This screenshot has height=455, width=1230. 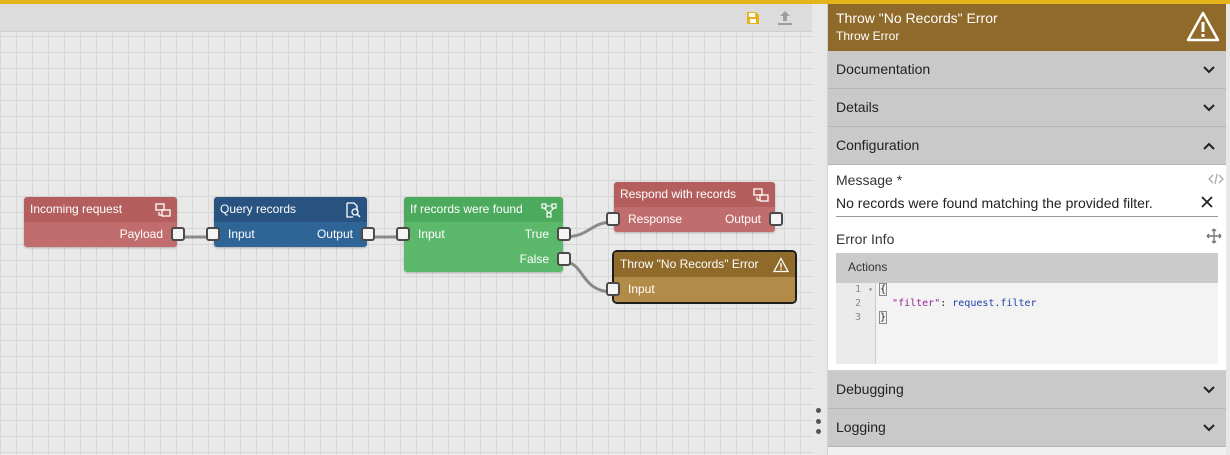 What do you see at coordinates (104, 222) in the screenshot?
I see `node-incoming-request: Incoming request Payload` at bounding box center [104, 222].